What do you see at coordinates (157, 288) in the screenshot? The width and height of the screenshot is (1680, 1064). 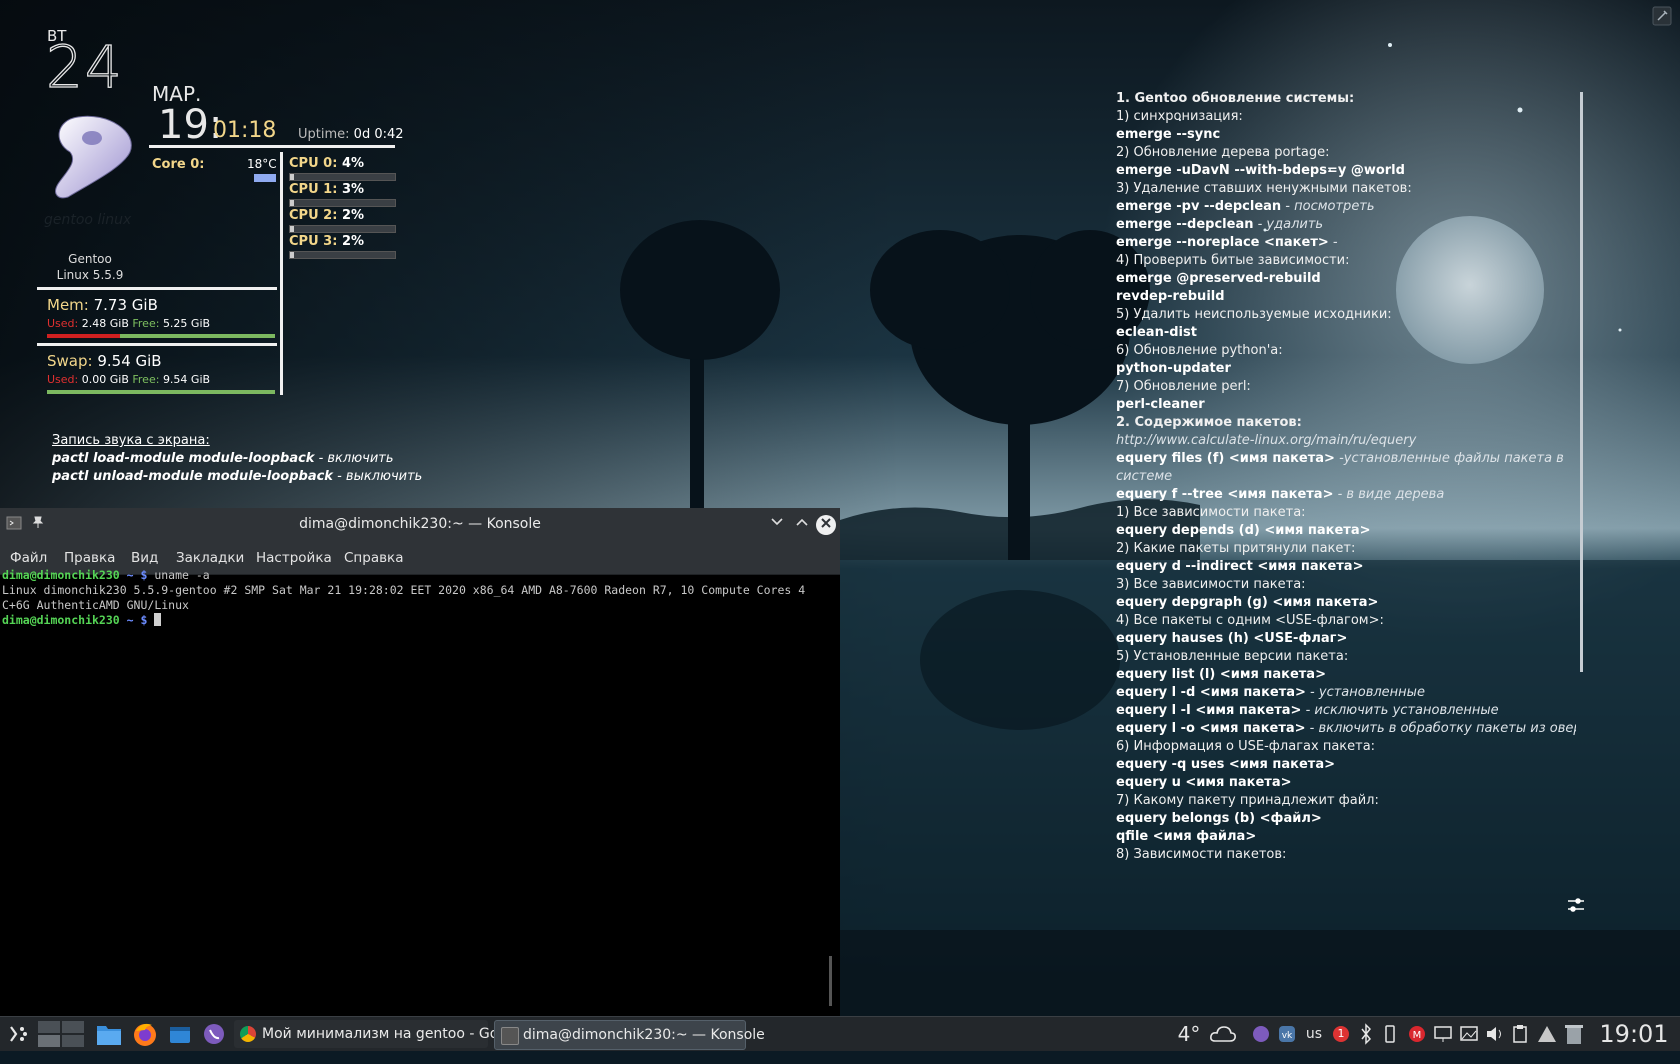 I see `conky-mem-divider` at bounding box center [157, 288].